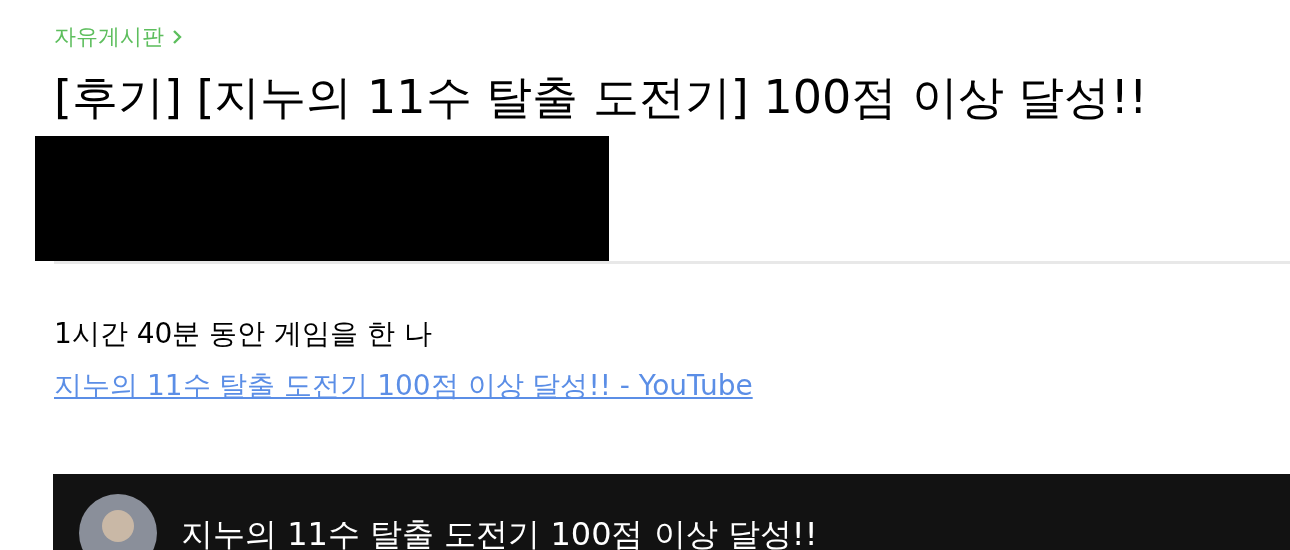 Image resolution: width=1290 pixels, height=550 pixels. I want to click on chevron-right-icon, so click(177, 37).